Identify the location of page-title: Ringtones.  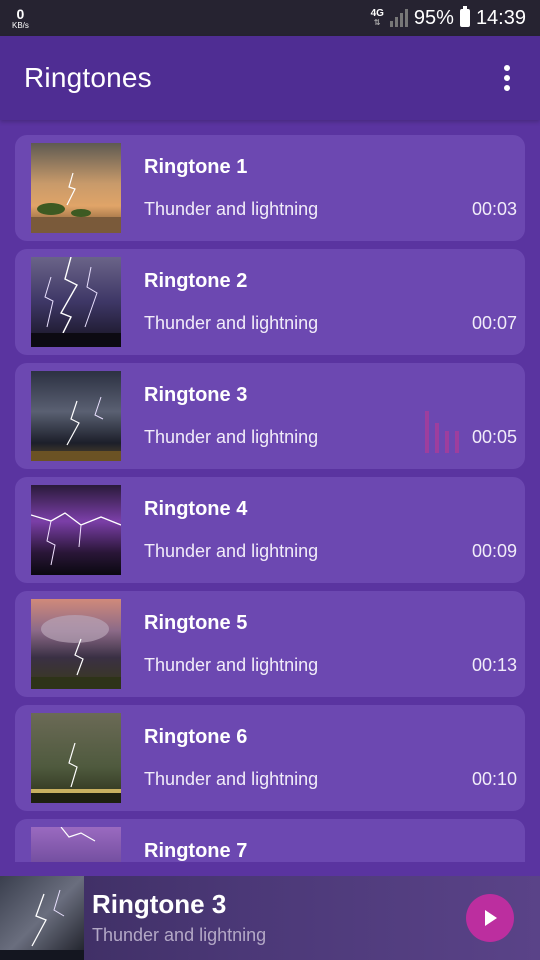
(88, 77).